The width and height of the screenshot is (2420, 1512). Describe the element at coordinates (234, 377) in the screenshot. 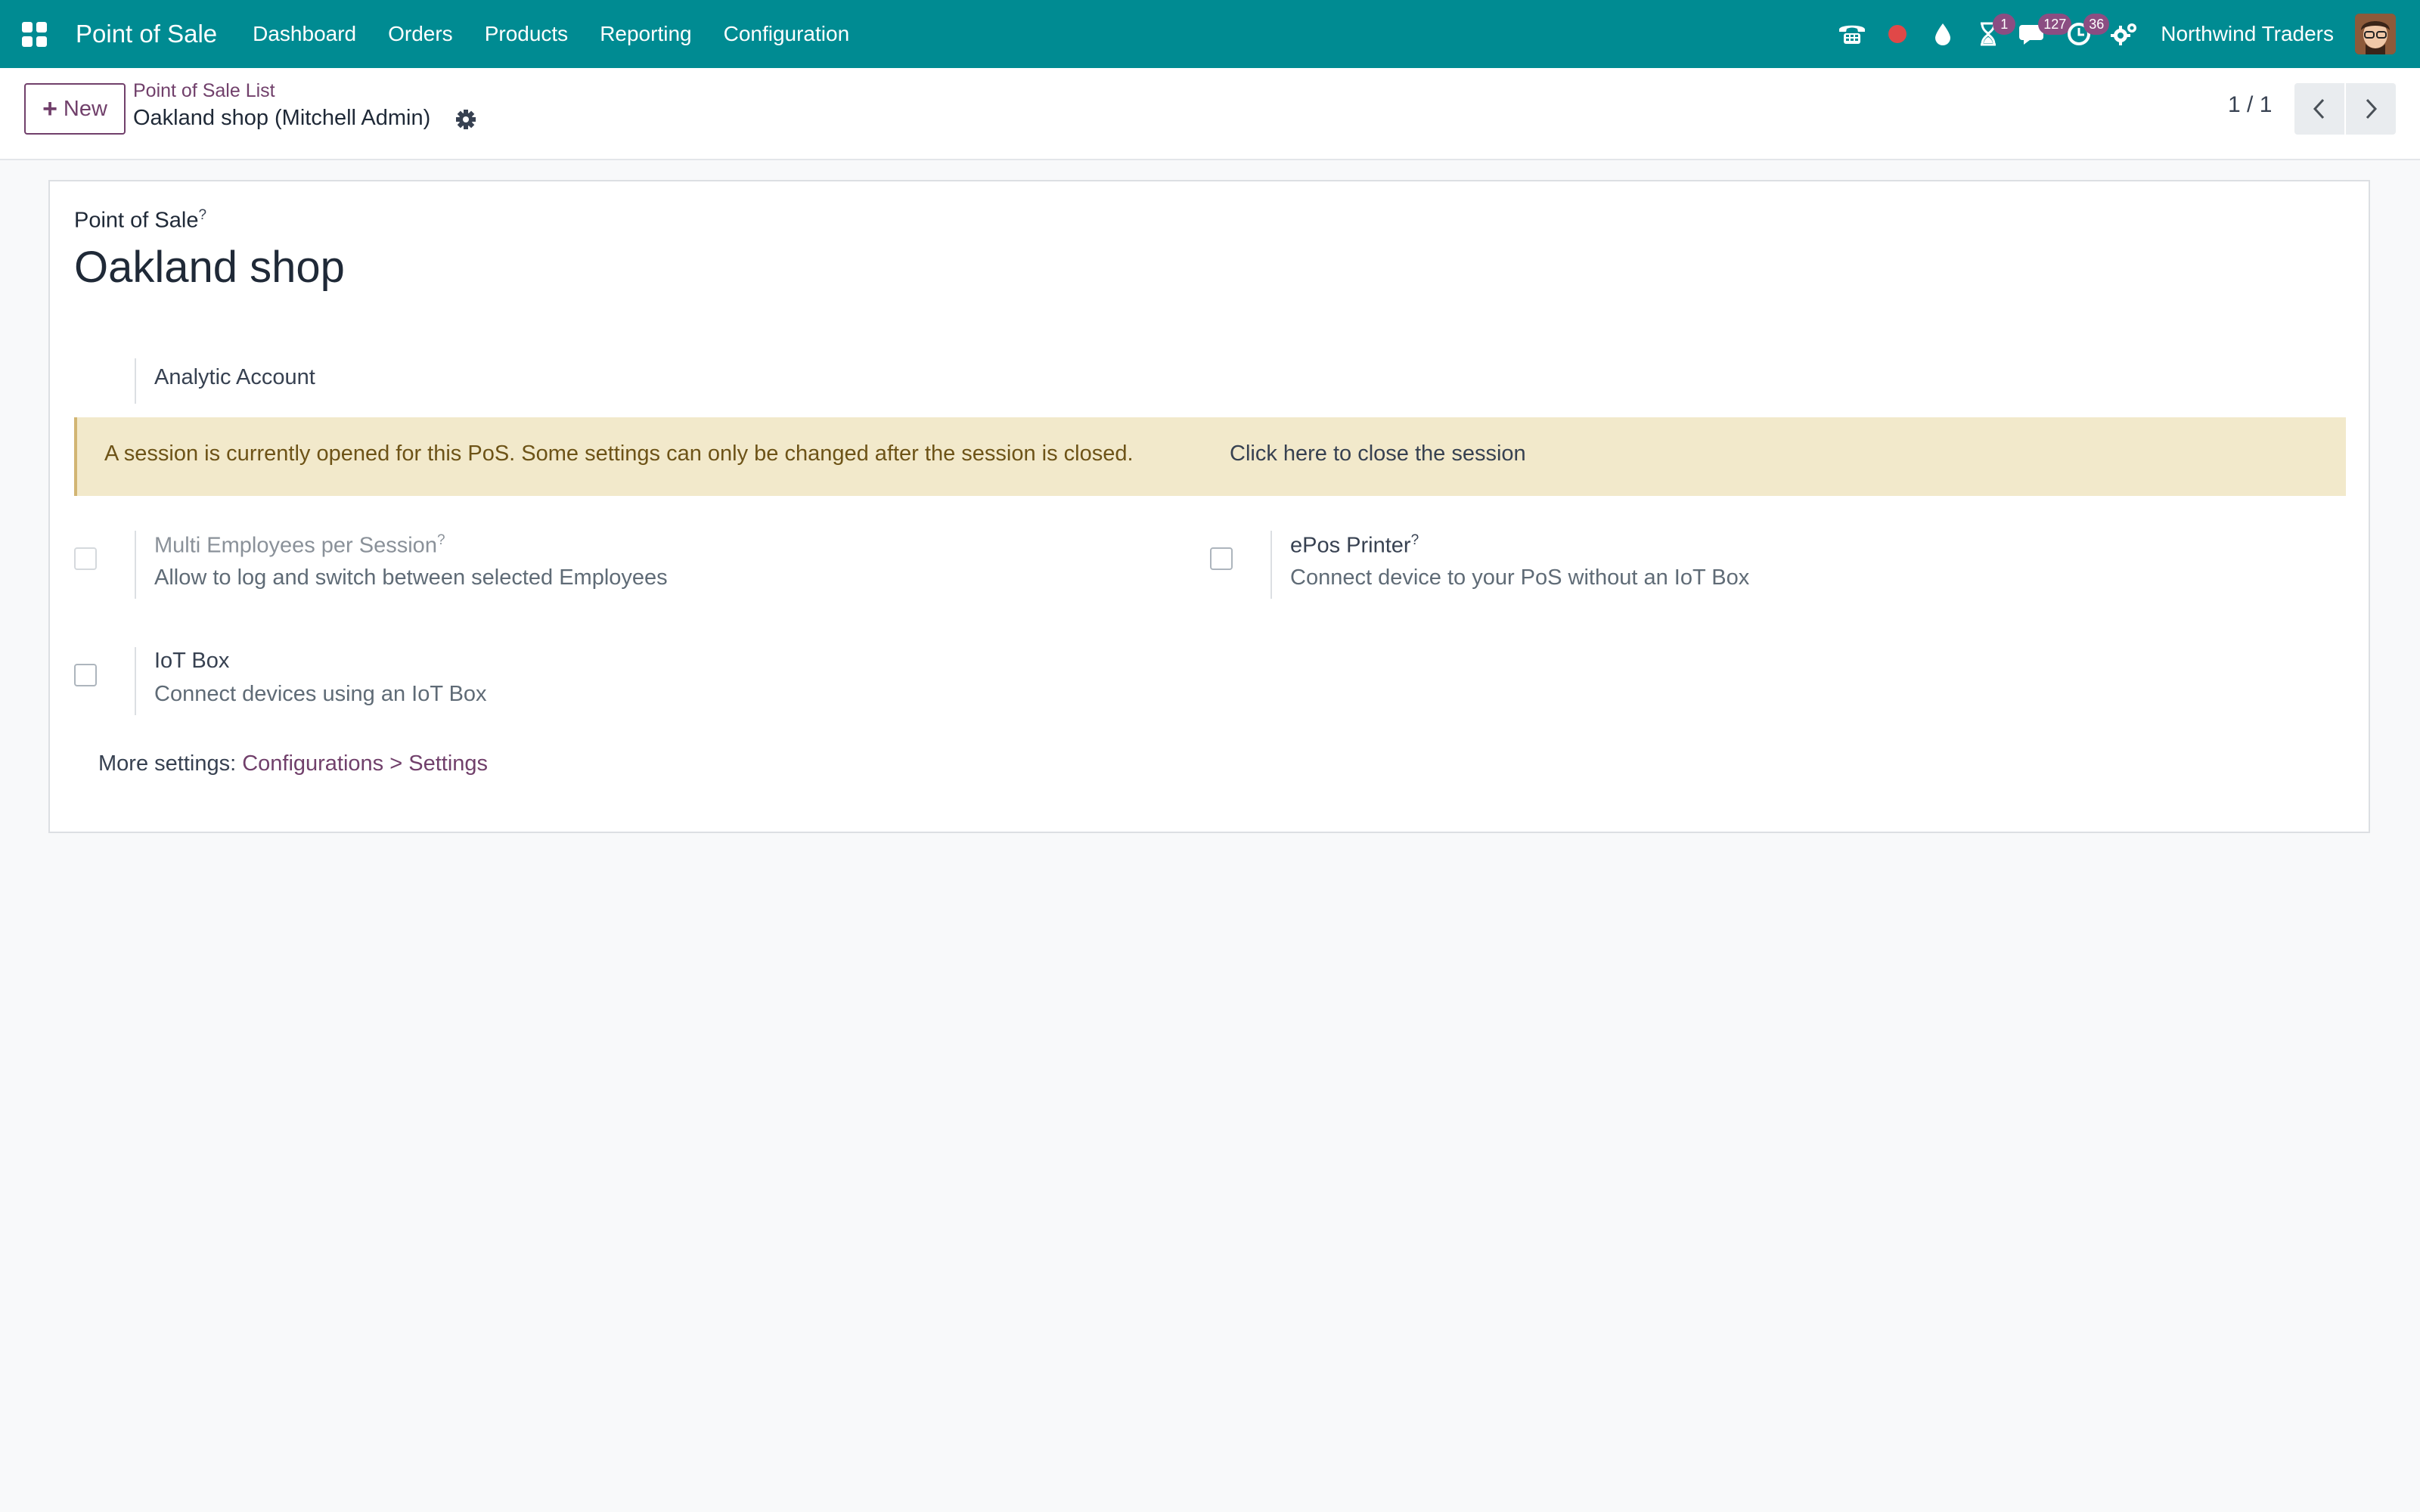

I see `analytic-account-label: Analytic Account` at that location.